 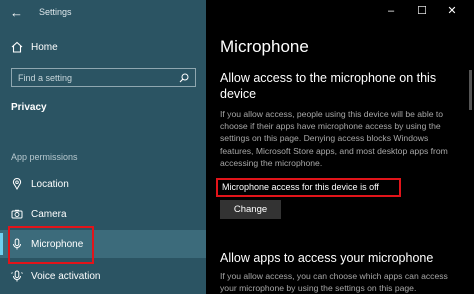 I want to click on sidebar-item-camera: Camera, so click(x=103, y=214).